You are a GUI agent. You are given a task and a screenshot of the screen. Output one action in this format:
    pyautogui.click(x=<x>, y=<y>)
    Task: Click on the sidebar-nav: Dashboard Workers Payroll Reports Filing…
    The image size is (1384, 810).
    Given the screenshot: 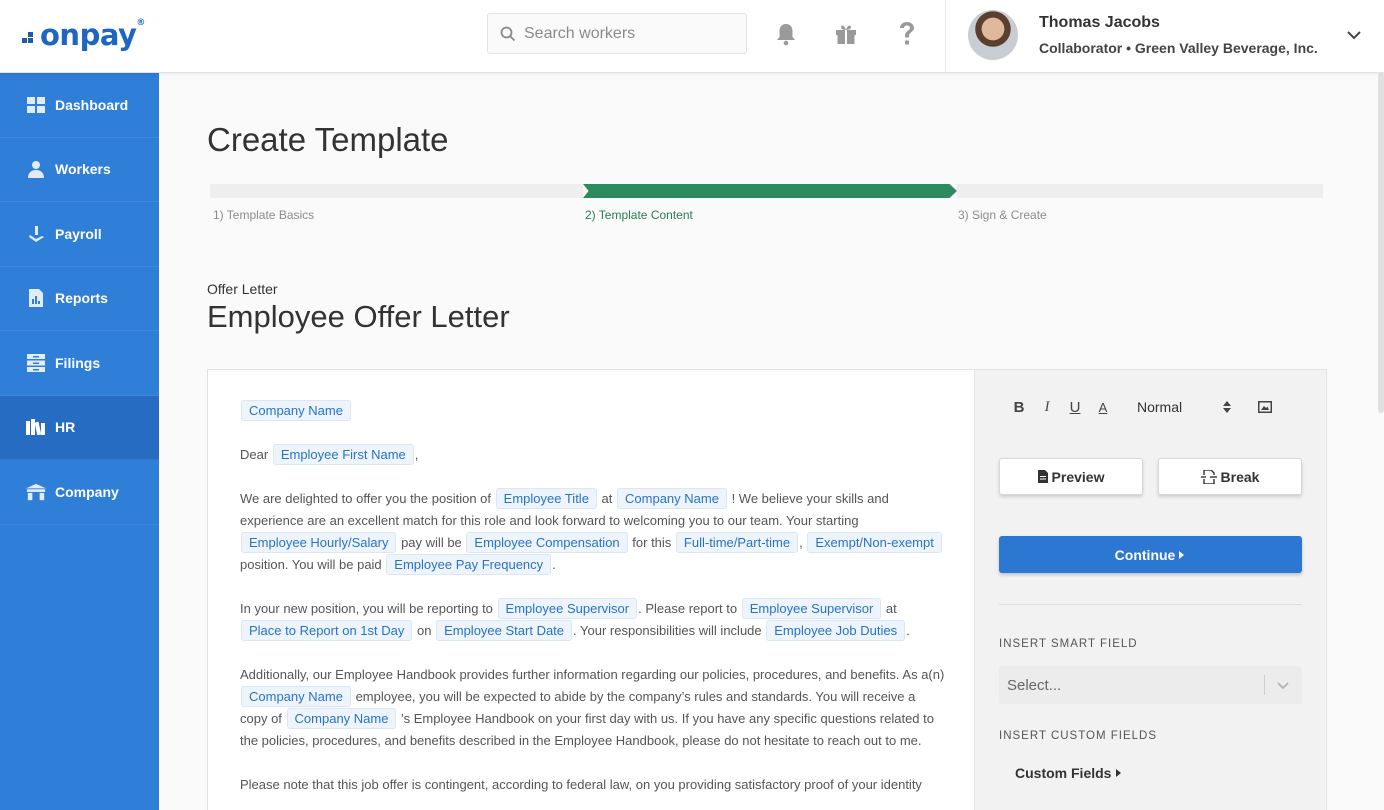 What is the action you would take?
    pyautogui.click(x=79, y=441)
    